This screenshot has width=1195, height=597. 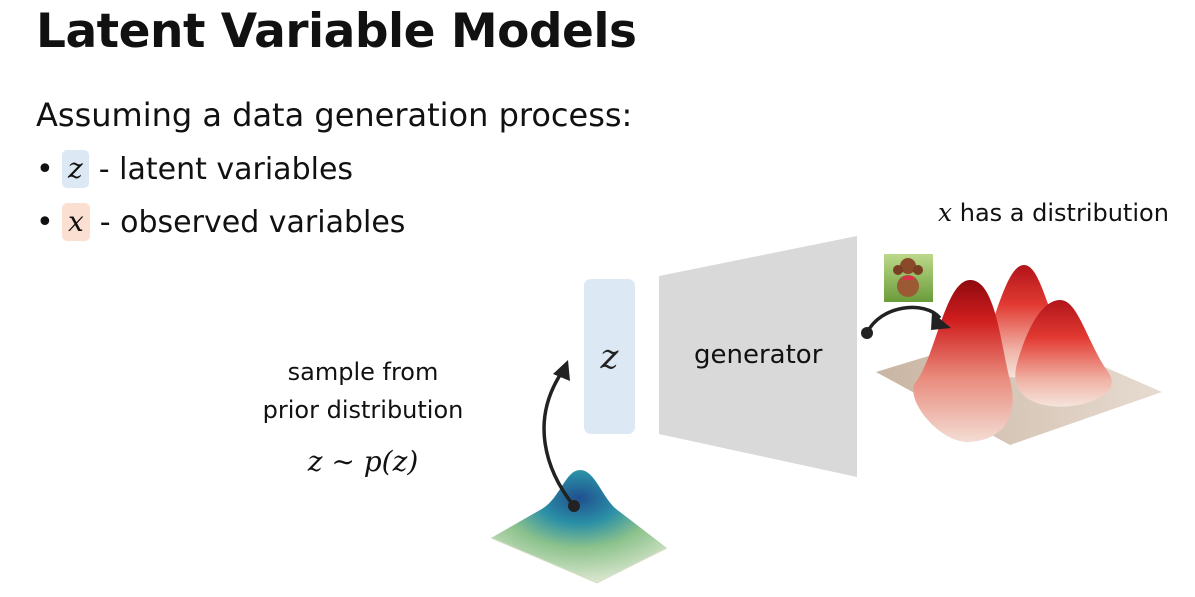 I want to click on prior-caption-line1: sample from, so click(x=363, y=372).